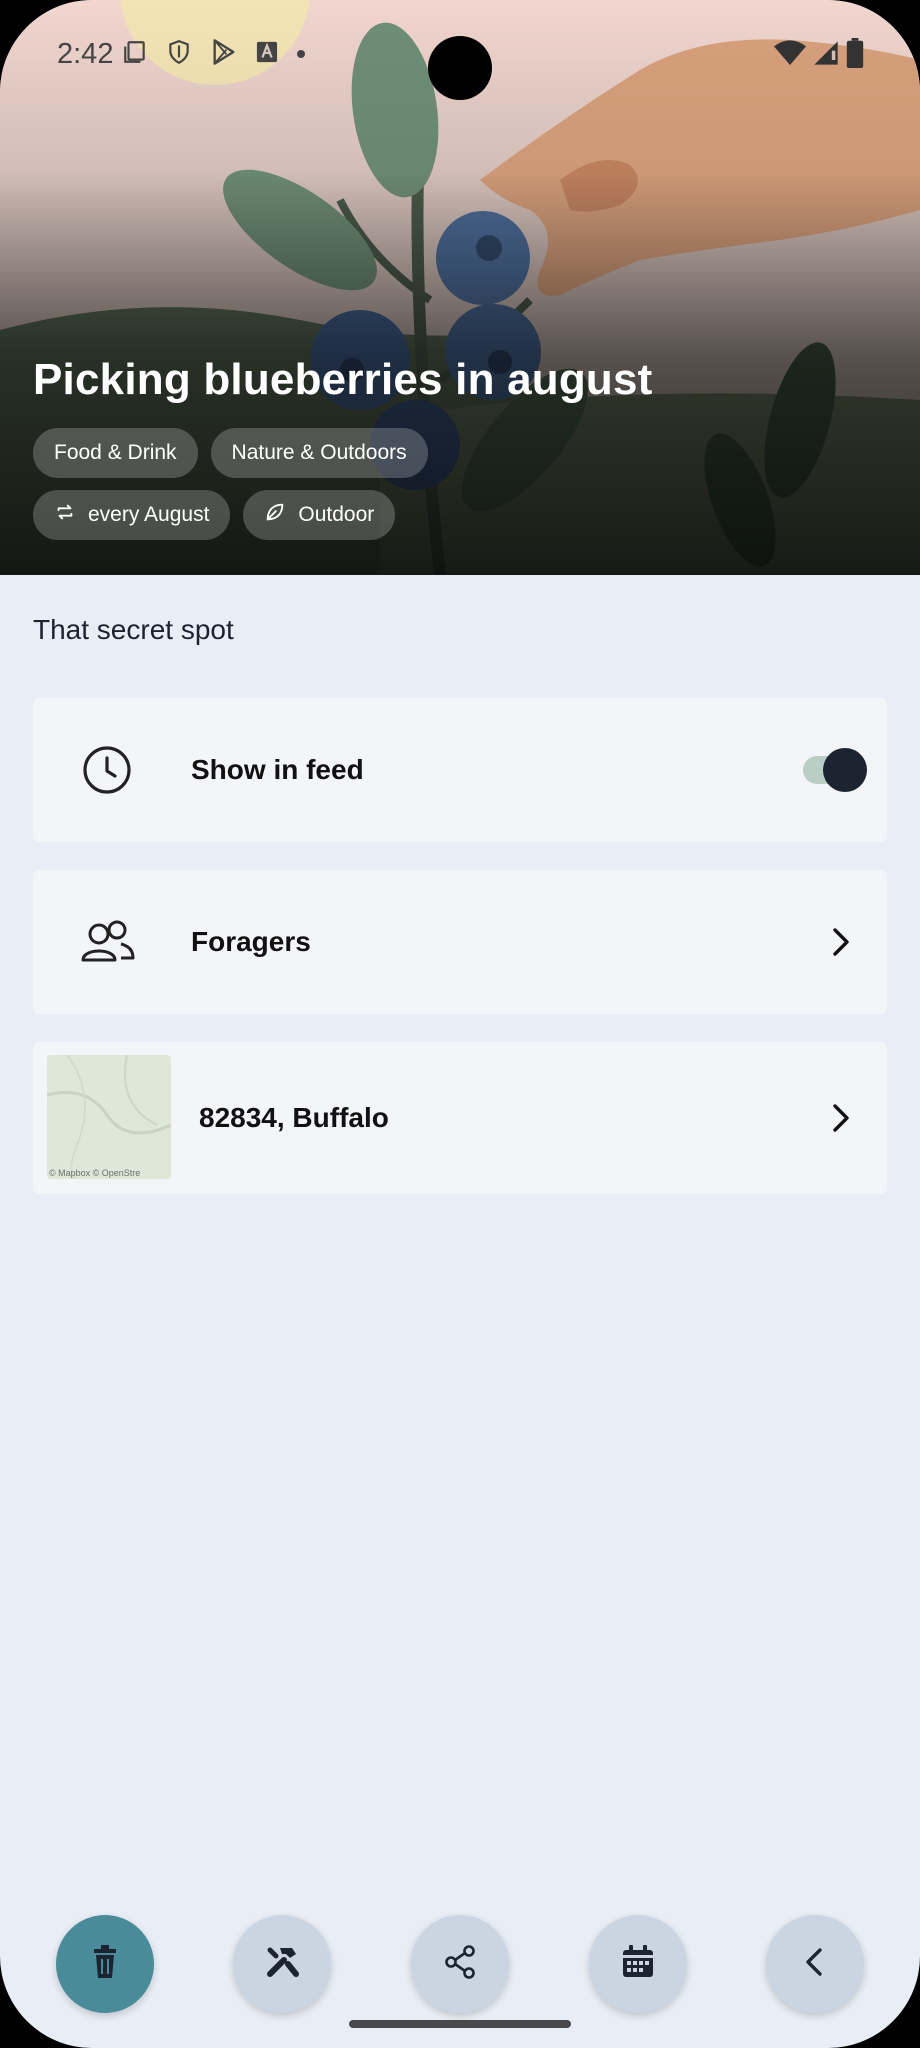  I want to click on location-row: © Mapbox © OpenStre 82834, Buffalo, so click(460, 1118).